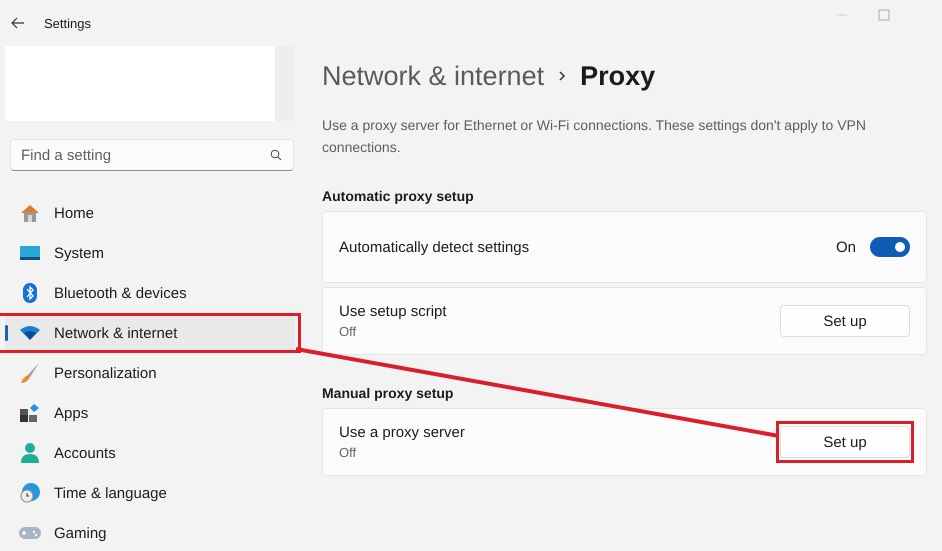 This screenshot has width=942, height=551. Describe the element at coordinates (30, 373) in the screenshot. I see `paintbrush-icon` at that location.